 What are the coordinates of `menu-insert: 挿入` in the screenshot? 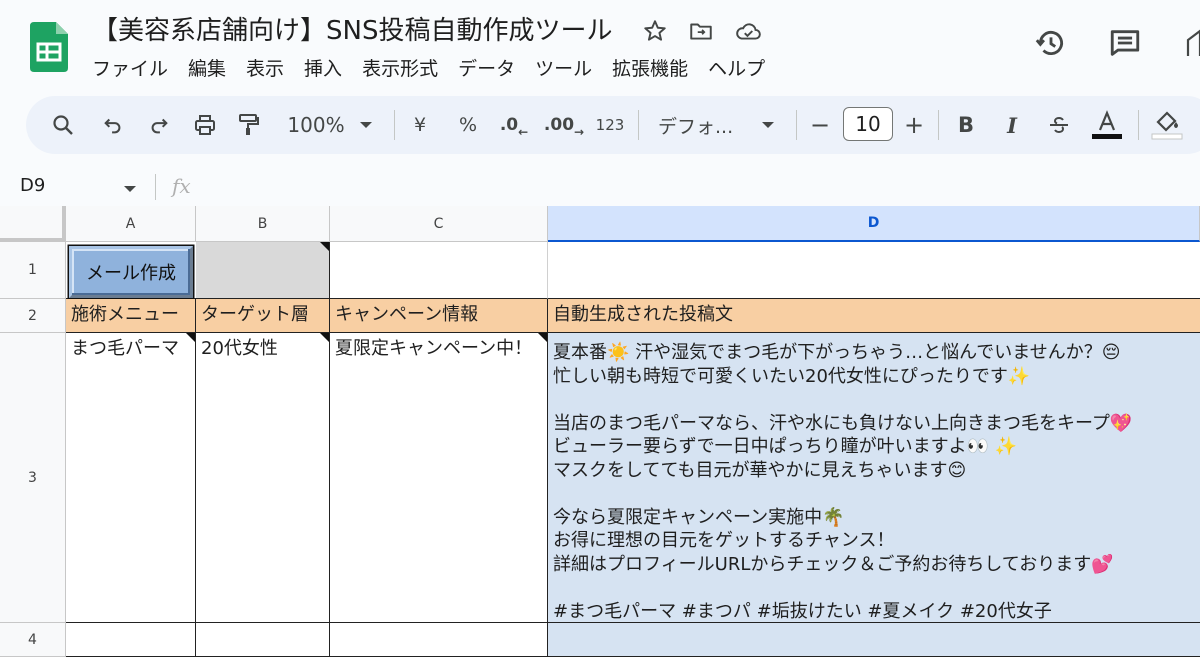 It's located at (323, 69).